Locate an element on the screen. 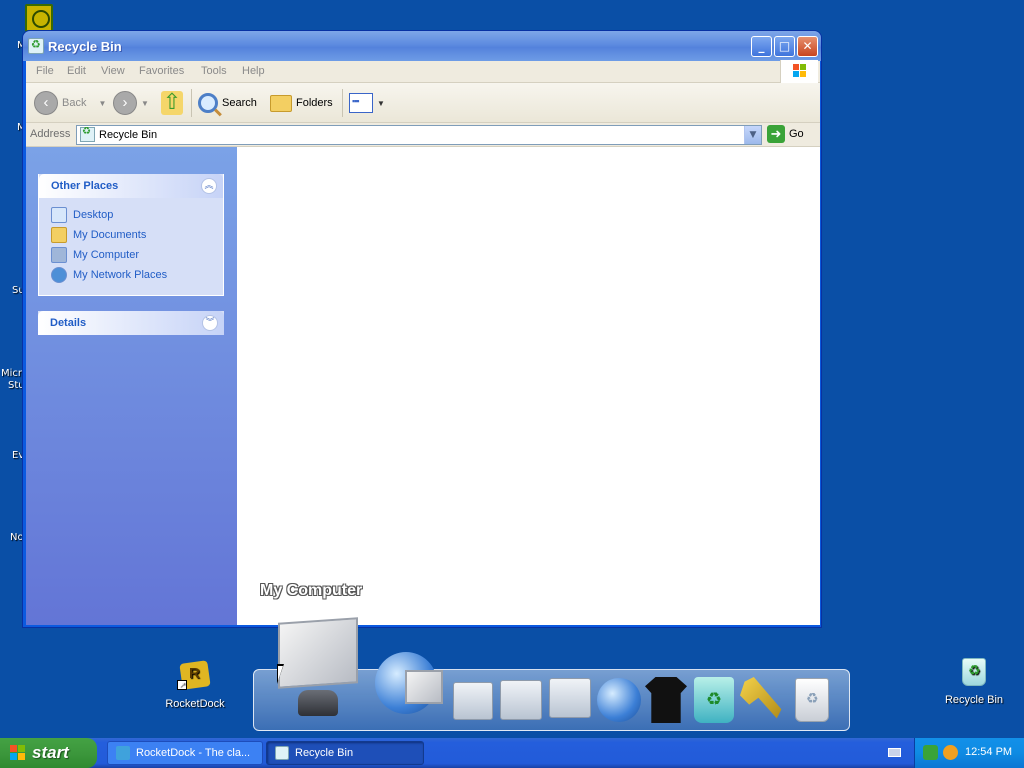  place-desktop: Desktop is located at coordinates (131, 215).